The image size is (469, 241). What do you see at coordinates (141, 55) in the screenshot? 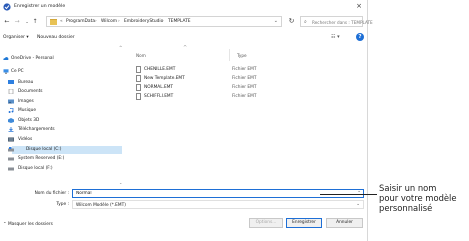
I see `column-header-name: Nom` at bounding box center [141, 55].